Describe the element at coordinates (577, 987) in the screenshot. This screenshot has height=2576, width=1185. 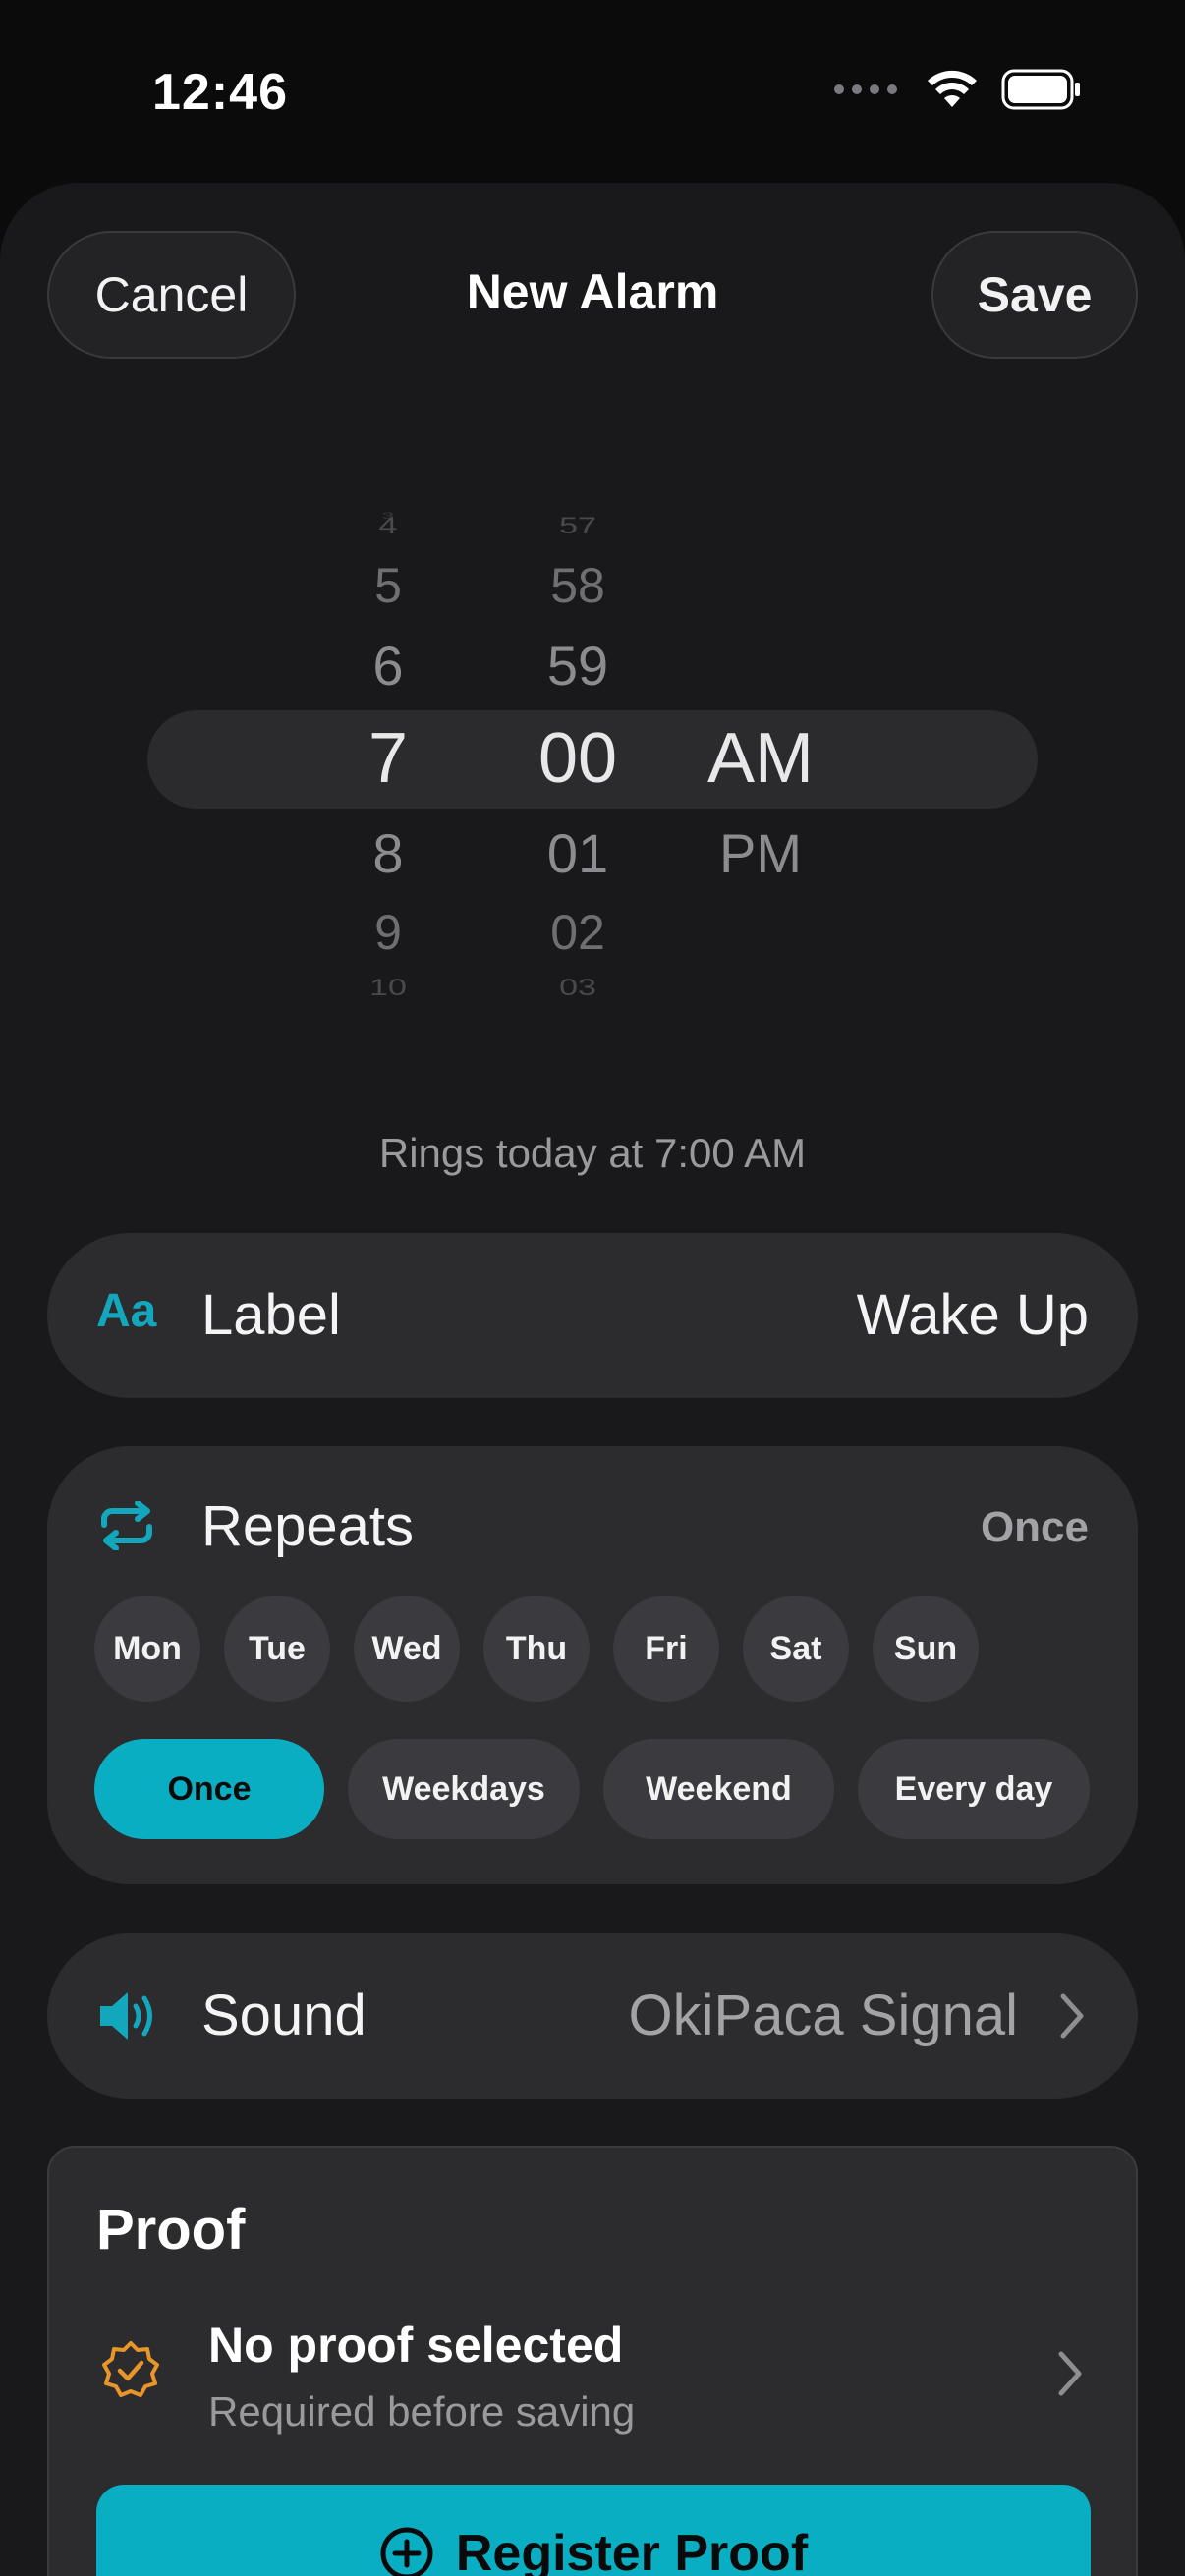
I see `minute-option: 03` at that location.